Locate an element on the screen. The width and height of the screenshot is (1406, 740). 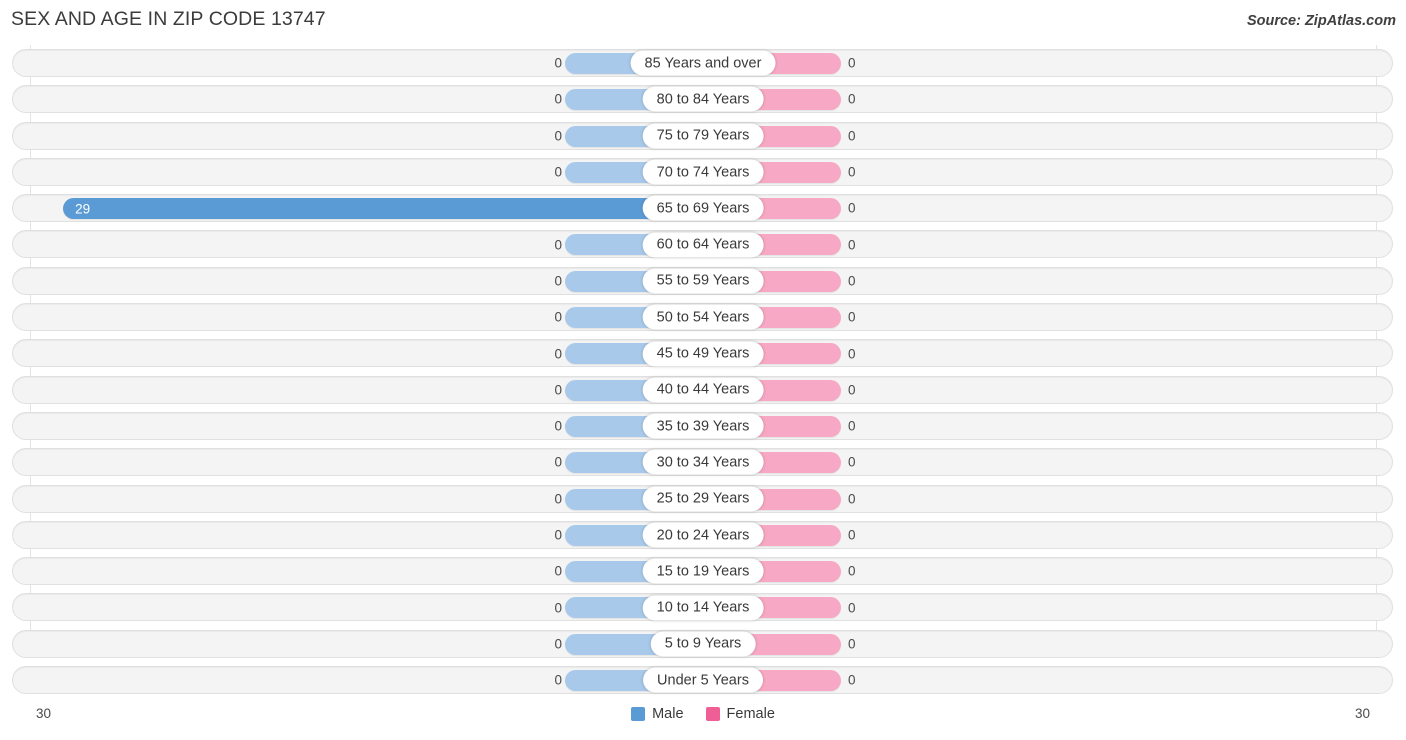
age-group-label: 30 to 34 Years is located at coordinates (703, 462).